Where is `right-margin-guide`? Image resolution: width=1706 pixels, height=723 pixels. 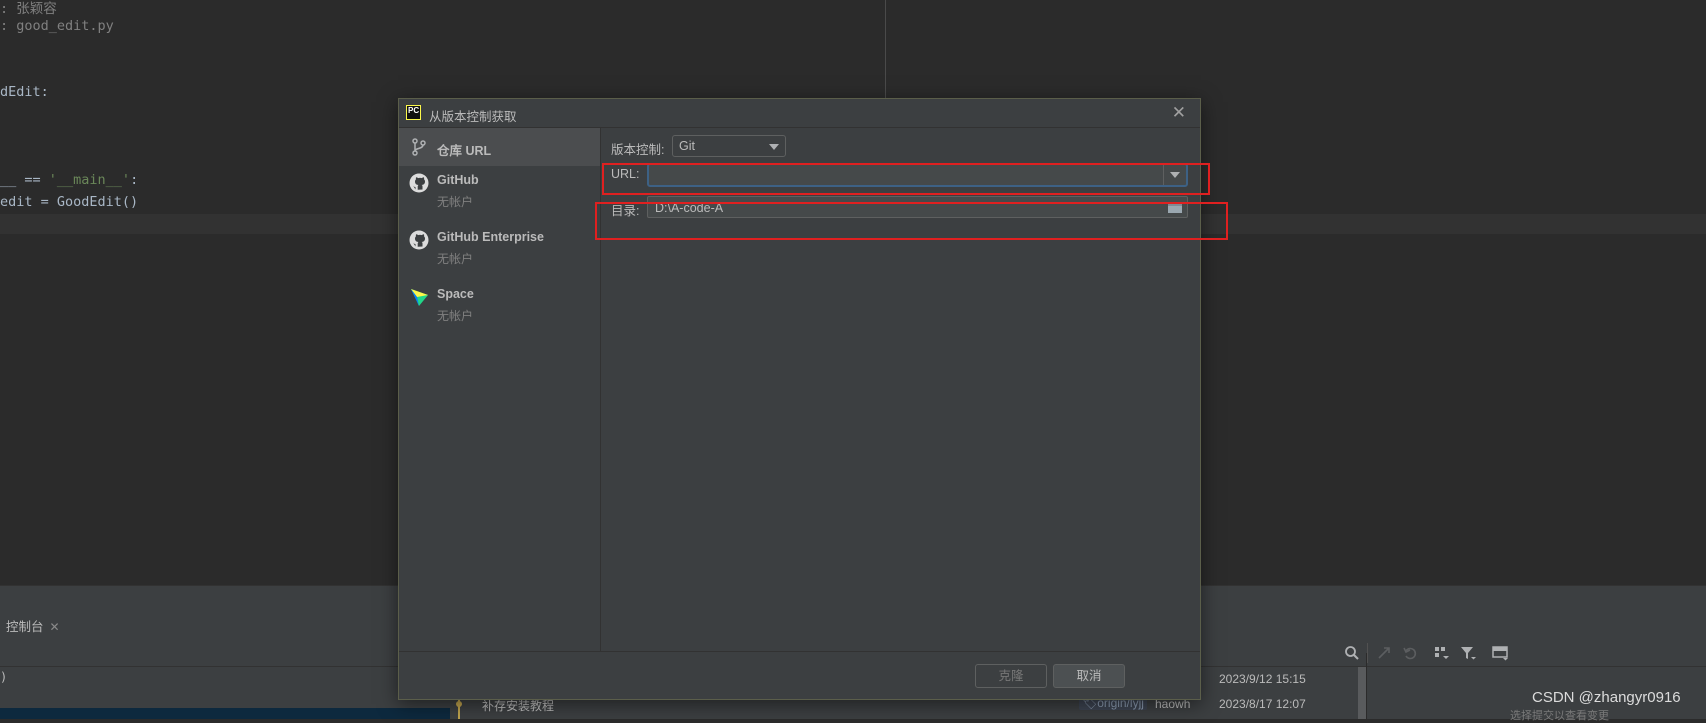 right-margin-guide is located at coordinates (885, 49).